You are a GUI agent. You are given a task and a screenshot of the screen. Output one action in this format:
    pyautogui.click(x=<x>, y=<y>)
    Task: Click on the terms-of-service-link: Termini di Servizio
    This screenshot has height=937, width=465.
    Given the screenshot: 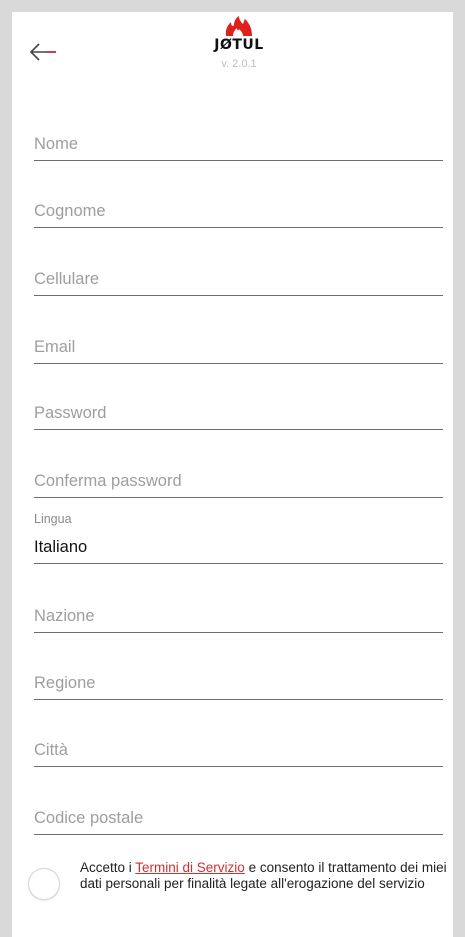 What is the action you would take?
    pyautogui.click(x=190, y=867)
    